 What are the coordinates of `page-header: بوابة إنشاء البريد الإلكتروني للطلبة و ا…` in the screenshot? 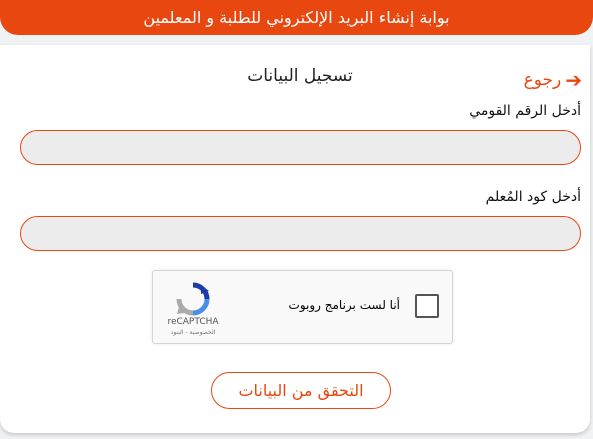 It's located at (296, 17).